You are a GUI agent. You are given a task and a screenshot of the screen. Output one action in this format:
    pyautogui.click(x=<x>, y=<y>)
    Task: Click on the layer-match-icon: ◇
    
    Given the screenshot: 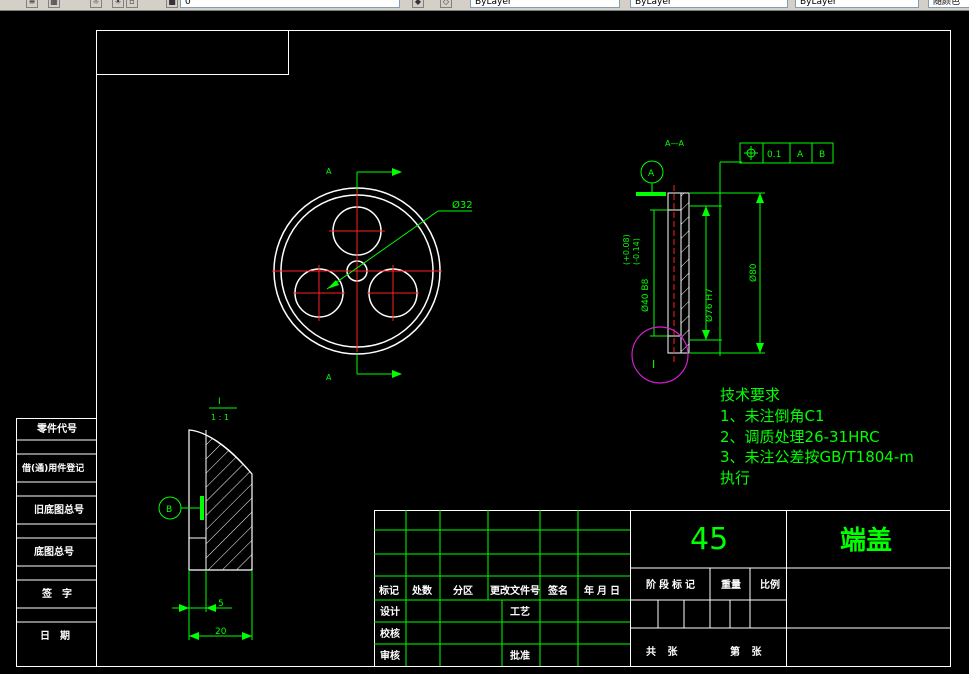 What is the action you would take?
    pyautogui.click(x=446, y=4)
    